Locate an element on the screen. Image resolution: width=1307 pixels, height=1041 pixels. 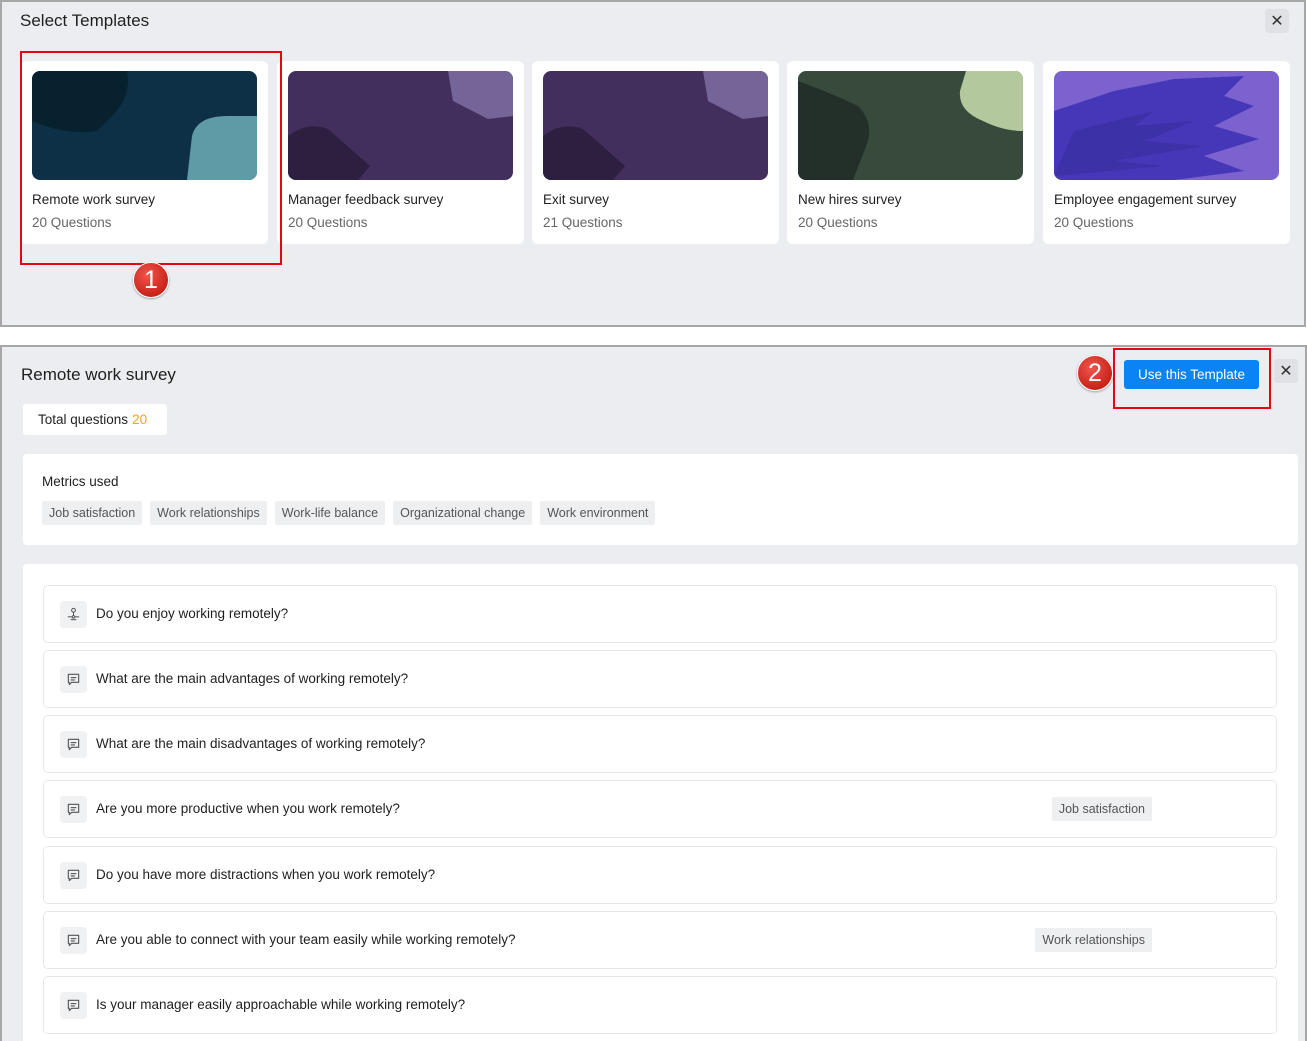
metrics-label: Metrics used is located at coordinates (80, 481).